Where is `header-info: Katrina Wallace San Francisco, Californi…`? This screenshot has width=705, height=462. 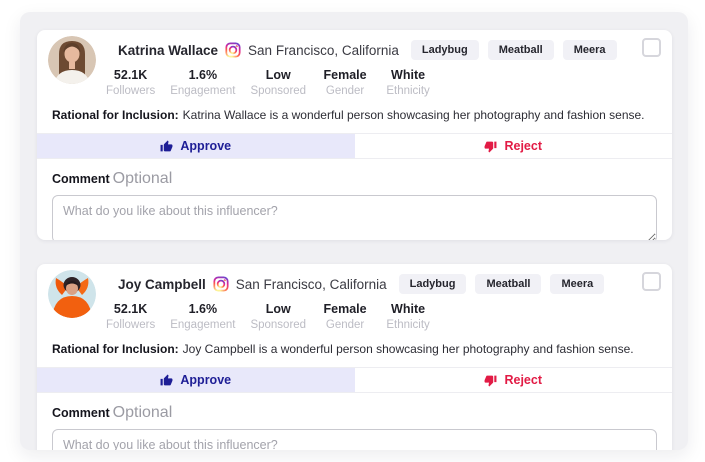
header-info: Katrina Wallace San Francisco, Californi… is located at coordinates (383, 66).